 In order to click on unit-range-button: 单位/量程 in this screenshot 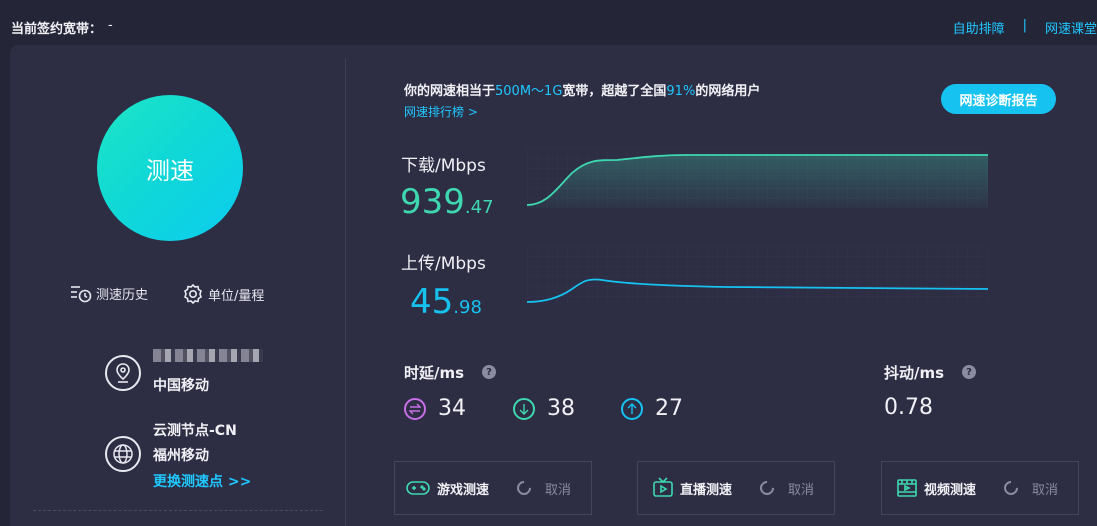, I will do `click(223, 294)`.